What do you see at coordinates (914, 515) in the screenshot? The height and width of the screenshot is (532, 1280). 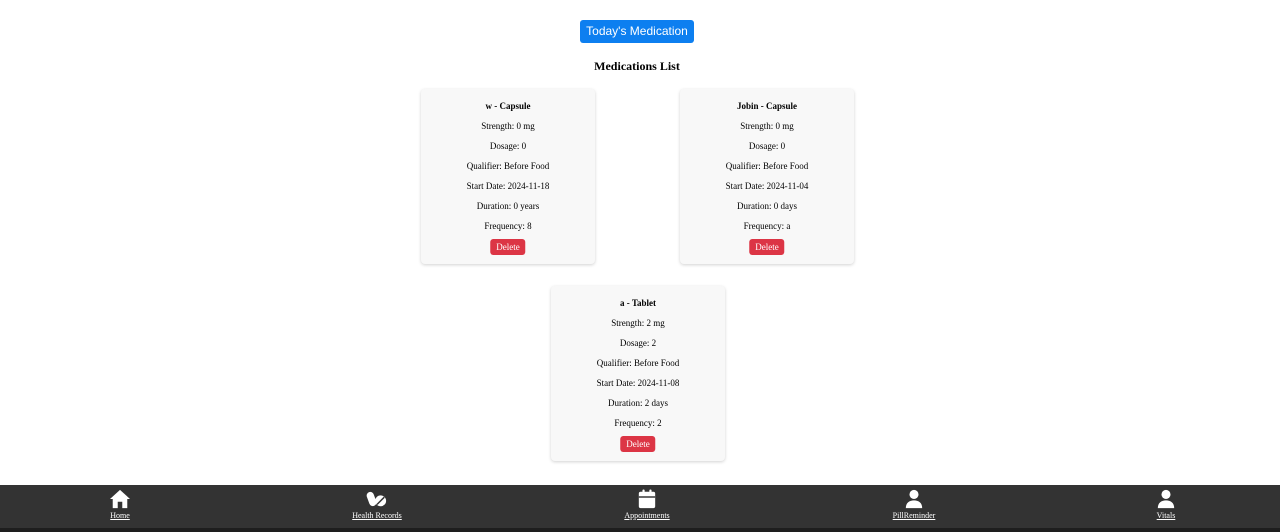 I see `nav-label: PillReminder` at bounding box center [914, 515].